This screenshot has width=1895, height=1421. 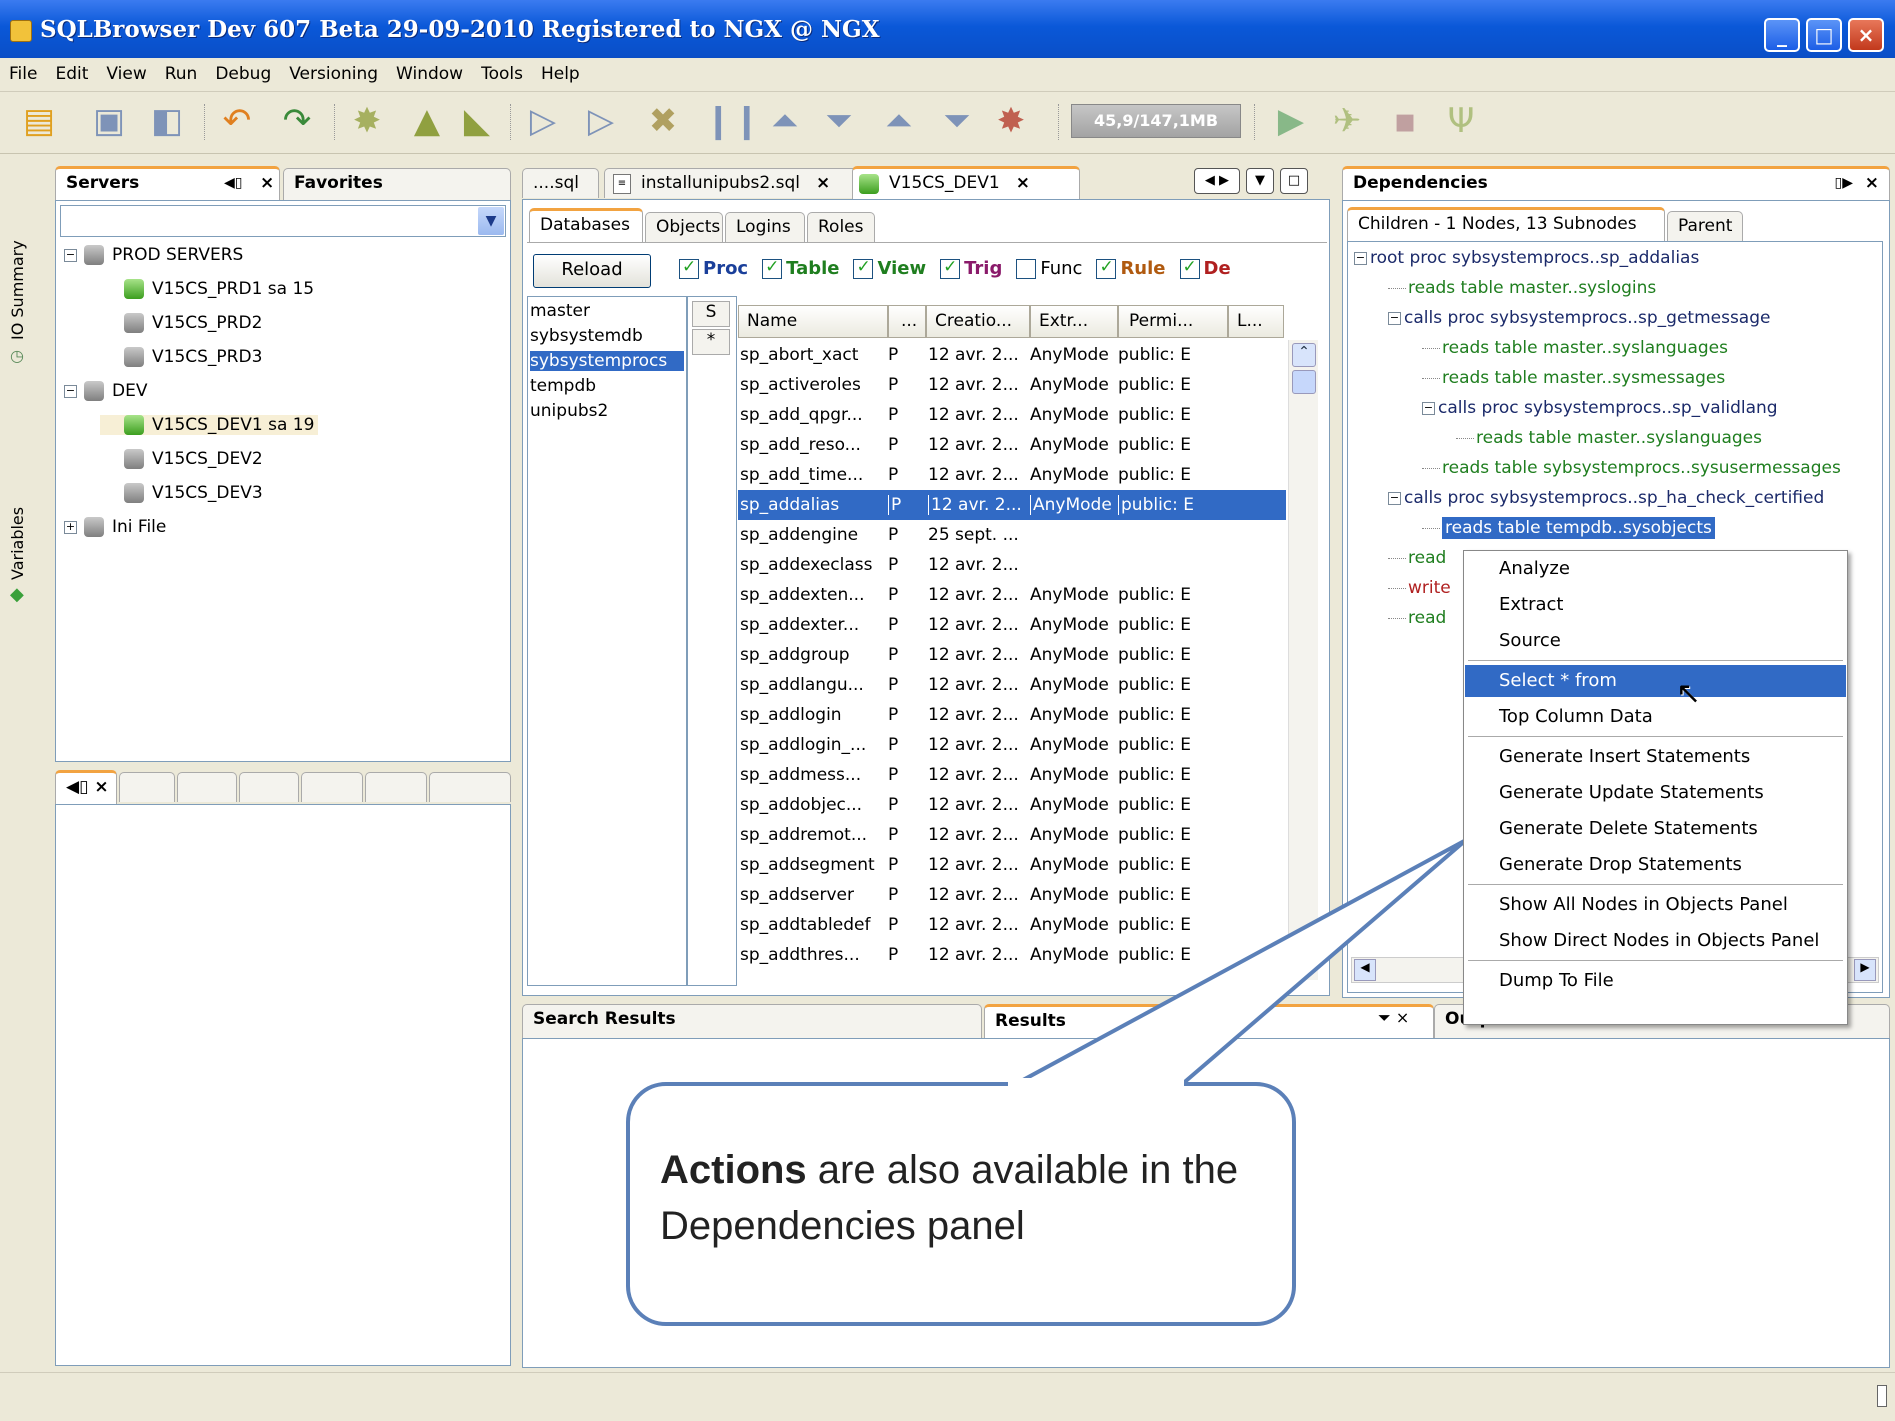 What do you see at coordinates (711, 342) in the screenshot?
I see `schema-all: *` at bounding box center [711, 342].